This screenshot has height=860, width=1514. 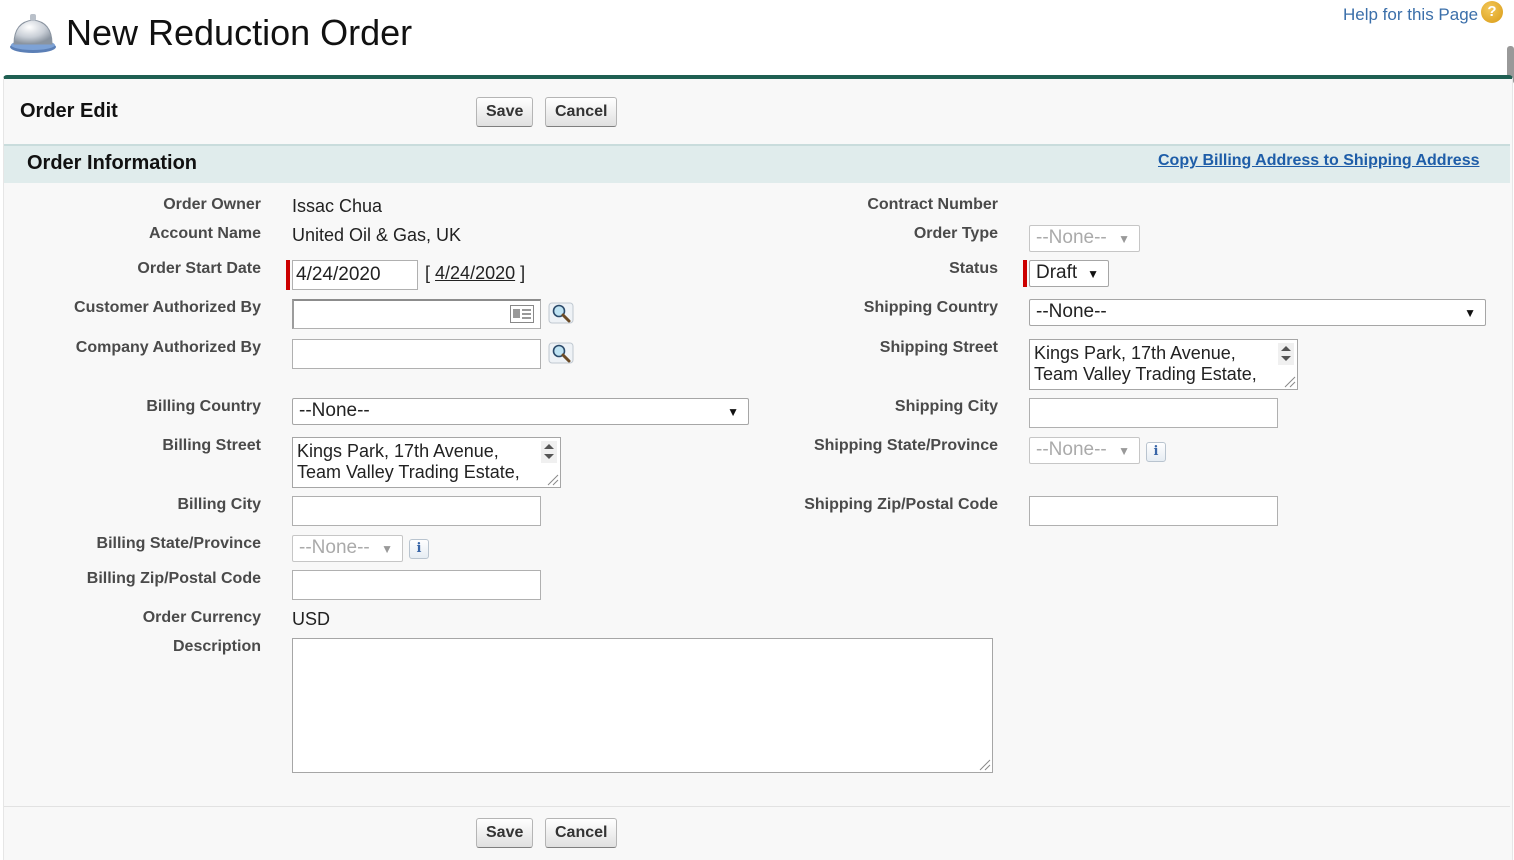 What do you see at coordinates (938, 347) in the screenshot?
I see `shipping-street-label: Shipping Street` at bounding box center [938, 347].